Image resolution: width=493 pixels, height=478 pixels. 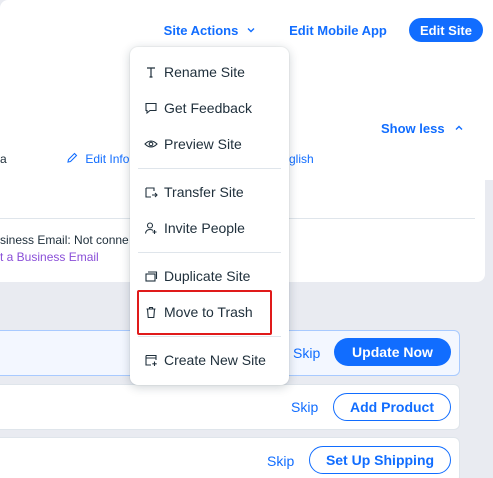 I want to click on skip-link-3: Skip, so click(x=280, y=461).